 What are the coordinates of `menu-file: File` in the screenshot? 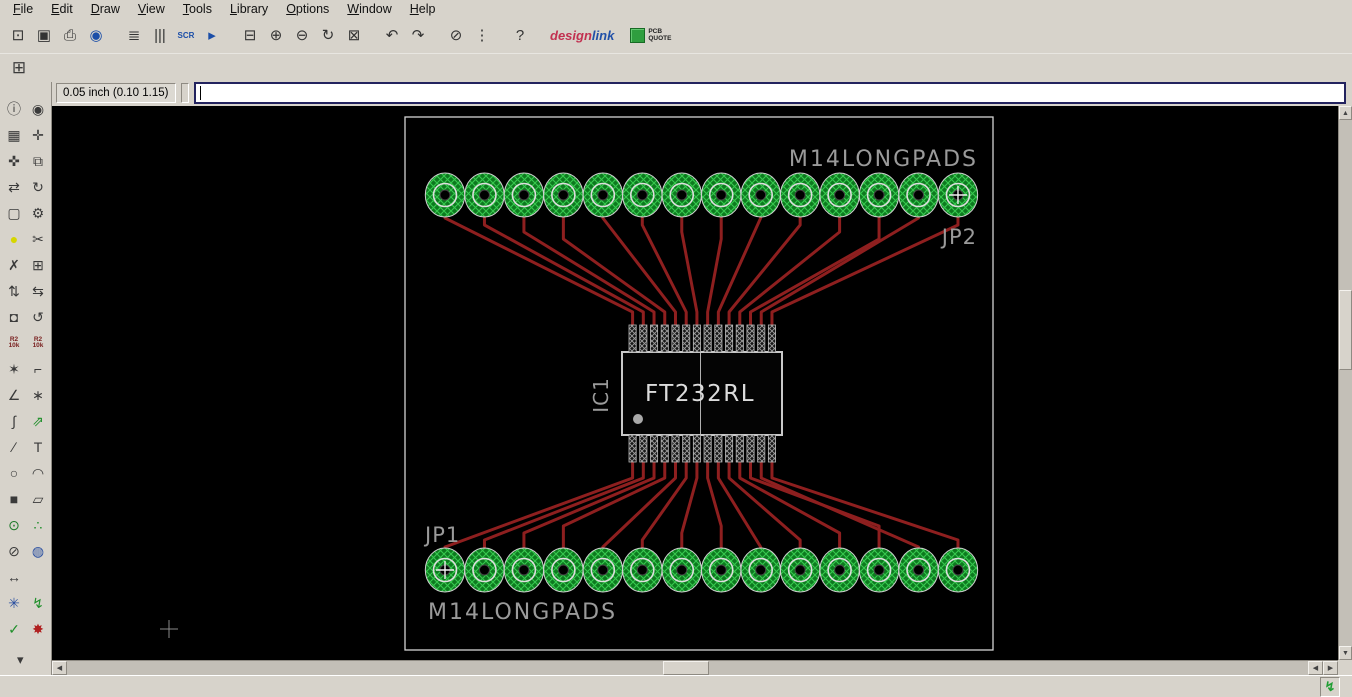 It's located at (23, 9).